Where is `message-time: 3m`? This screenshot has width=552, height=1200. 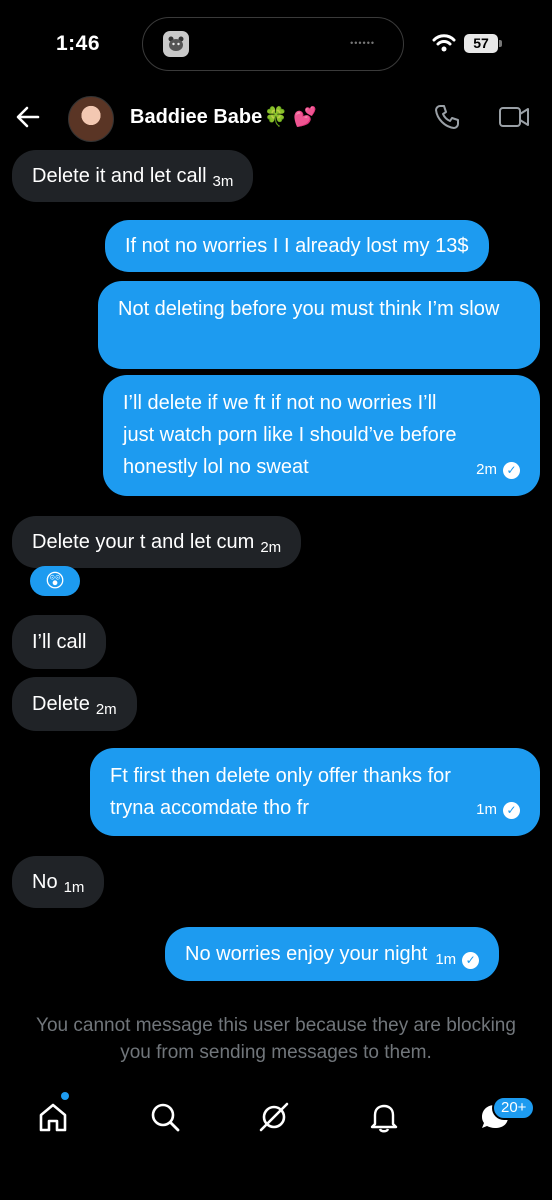 message-time: 3m is located at coordinates (223, 181).